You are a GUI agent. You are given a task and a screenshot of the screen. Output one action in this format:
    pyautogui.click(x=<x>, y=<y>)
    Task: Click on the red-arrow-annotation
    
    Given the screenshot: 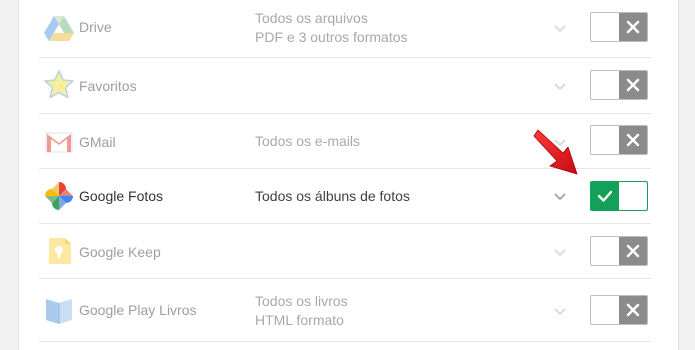 What is the action you would take?
    pyautogui.click(x=555, y=152)
    